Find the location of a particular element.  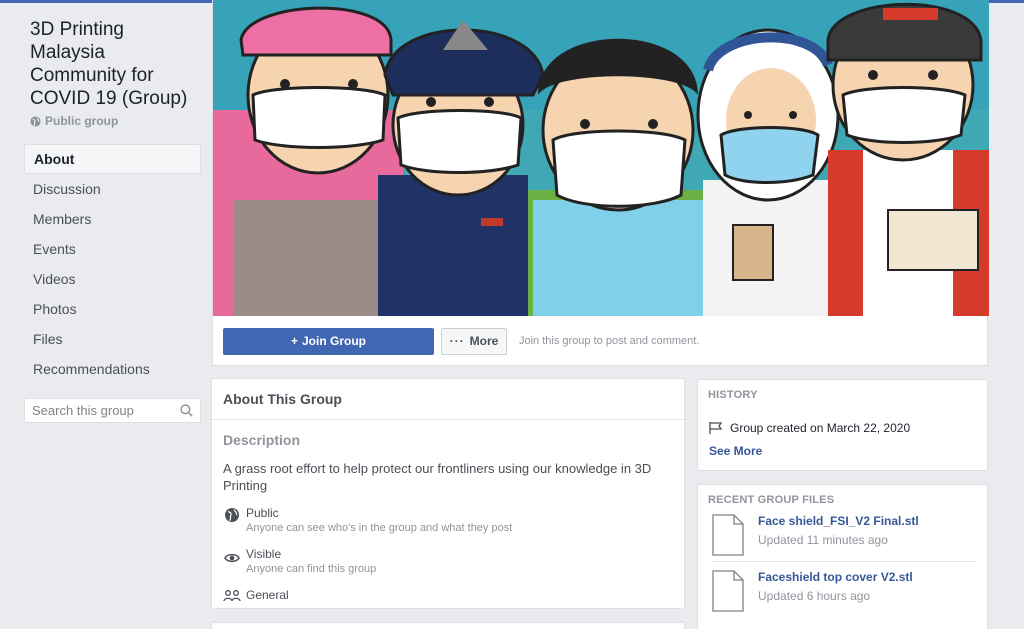

history-created: Group created on March 22, 2020 is located at coordinates (820, 428).